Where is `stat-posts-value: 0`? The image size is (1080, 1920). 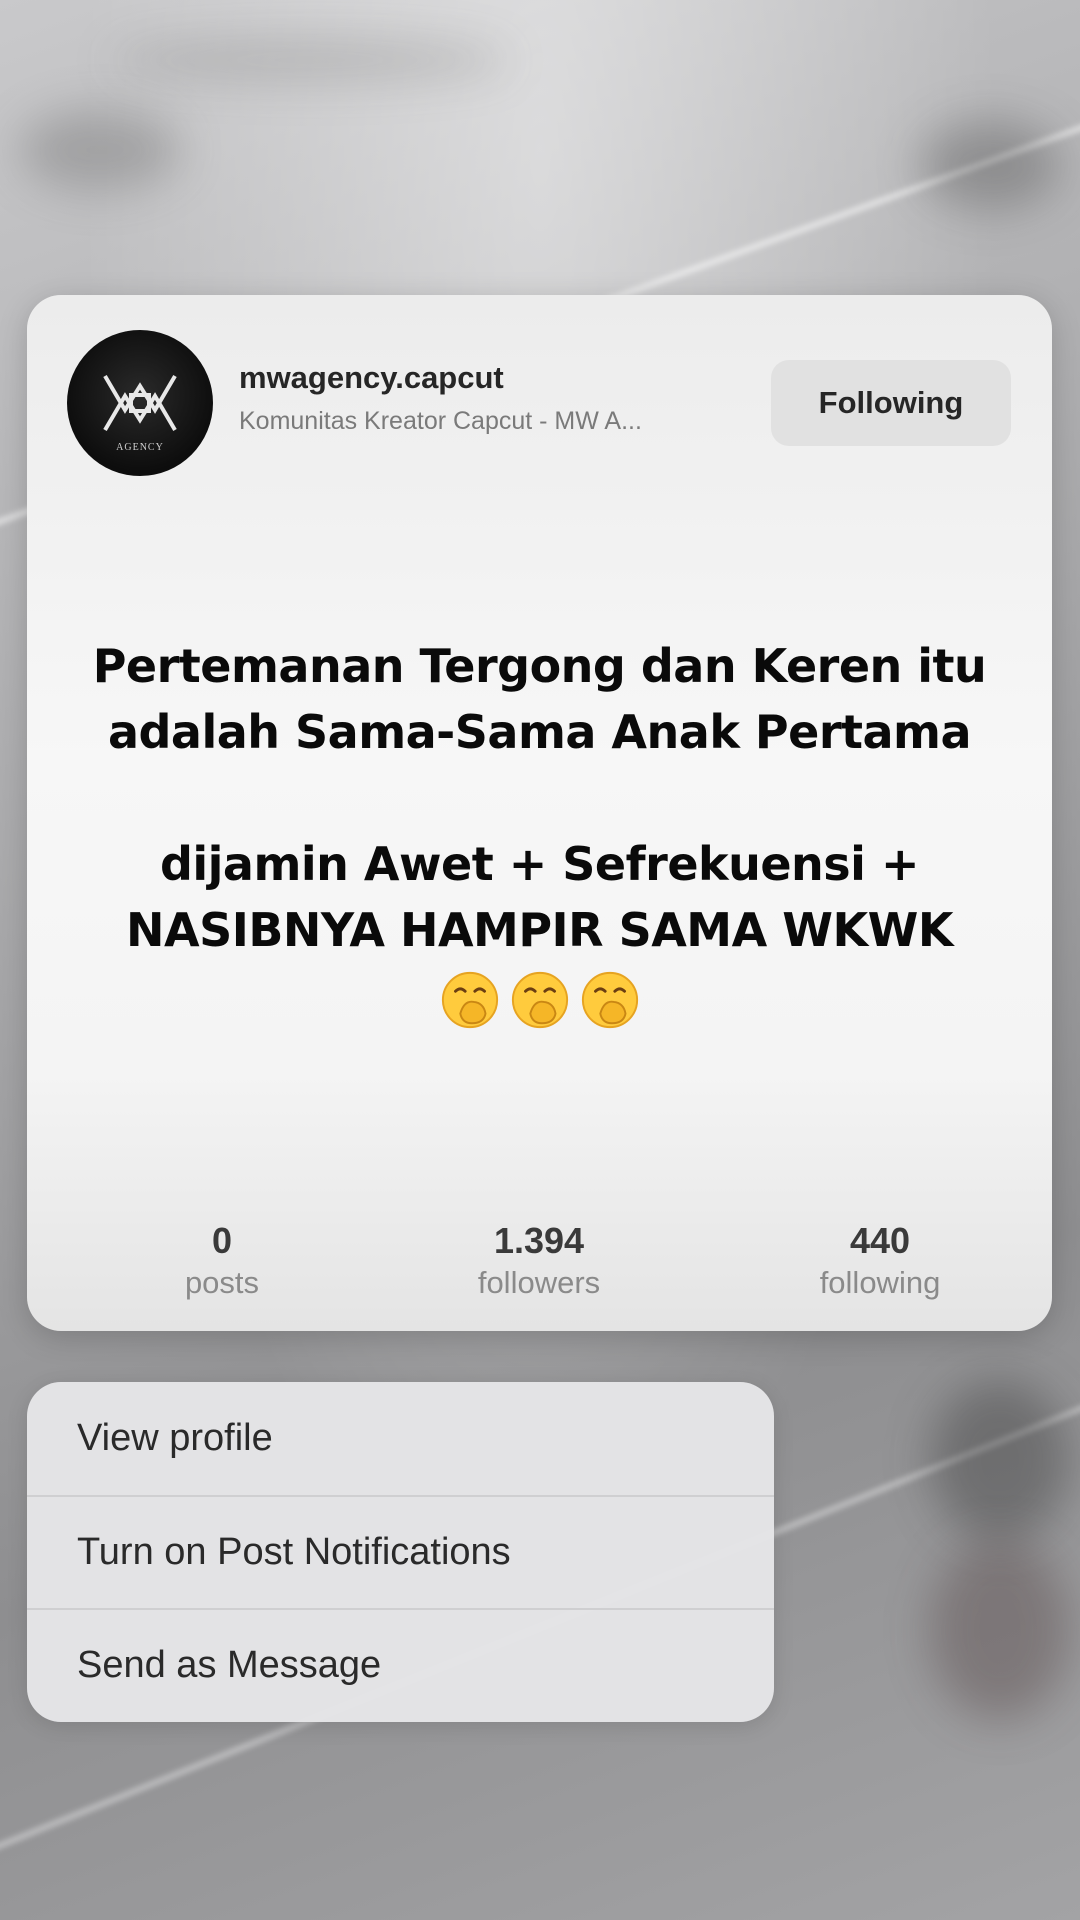 stat-posts-value: 0 is located at coordinates (222, 1240).